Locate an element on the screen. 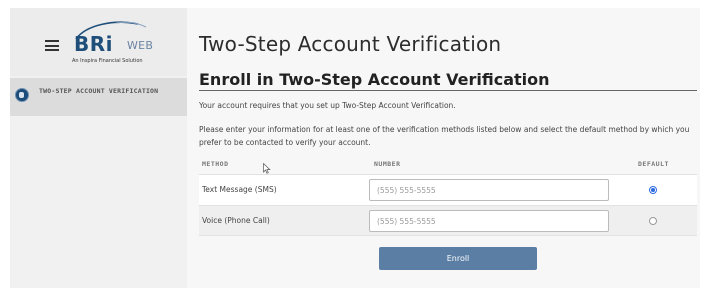 The width and height of the screenshot is (703, 291). logo-suffix: WEB is located at coordinates (140, 45).